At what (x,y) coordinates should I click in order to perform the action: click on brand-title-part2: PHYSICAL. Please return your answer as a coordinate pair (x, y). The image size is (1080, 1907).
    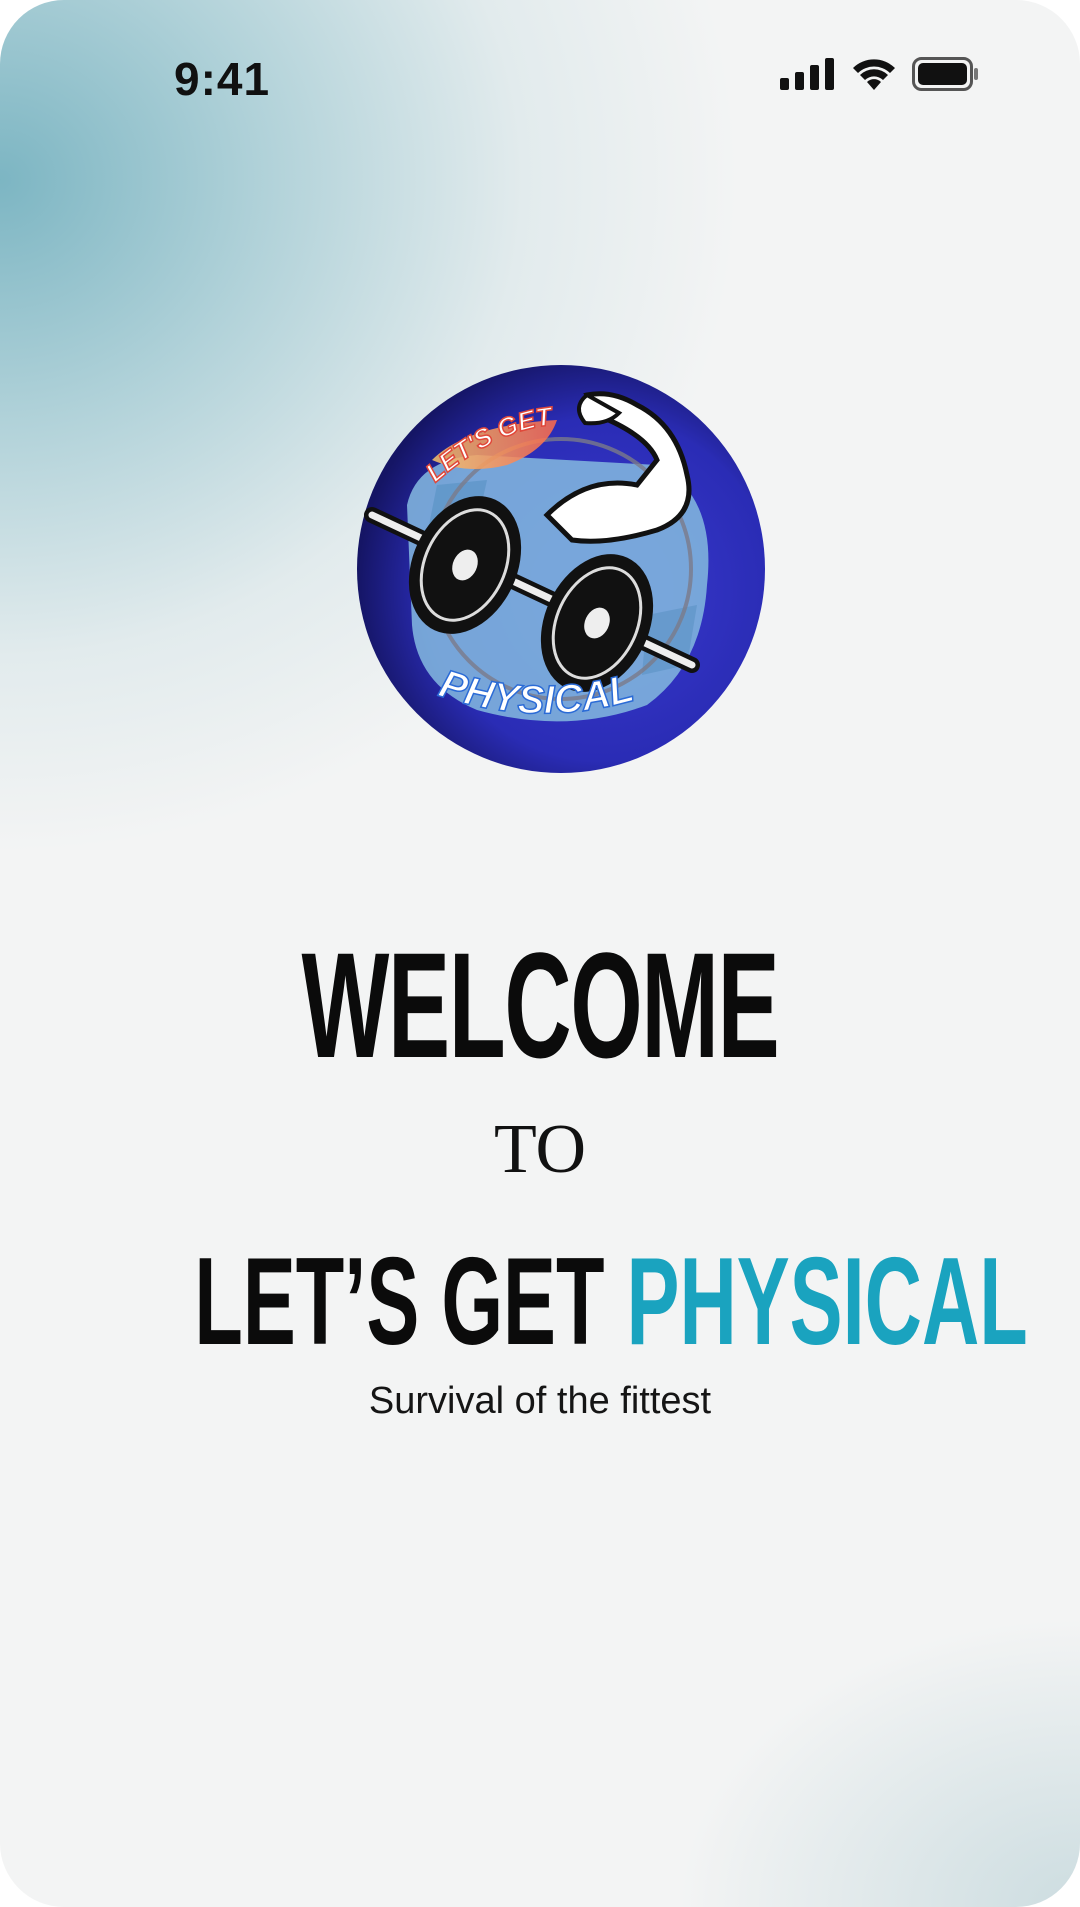
    Looking at the image, I should click on (827, 1302).